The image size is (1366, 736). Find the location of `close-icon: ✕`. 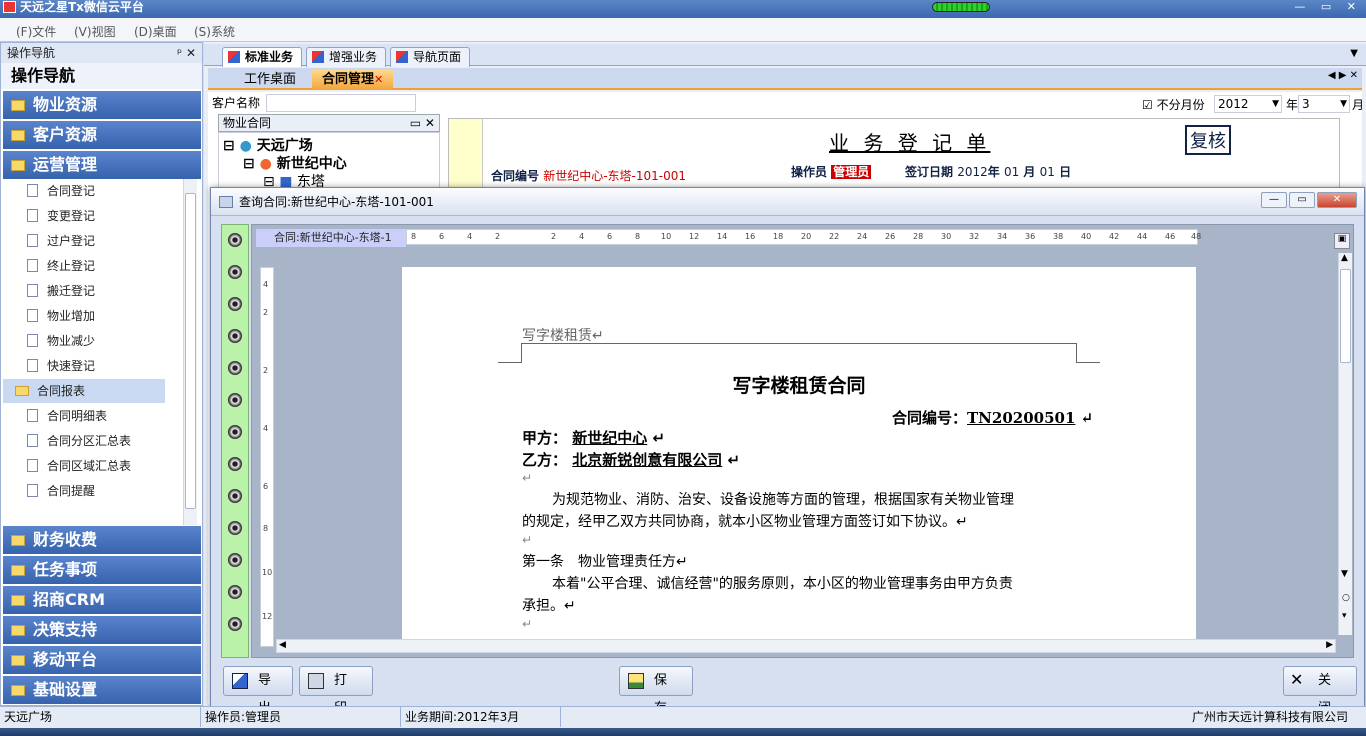

close-icon: ✕ is located at coordinates (378, 79).